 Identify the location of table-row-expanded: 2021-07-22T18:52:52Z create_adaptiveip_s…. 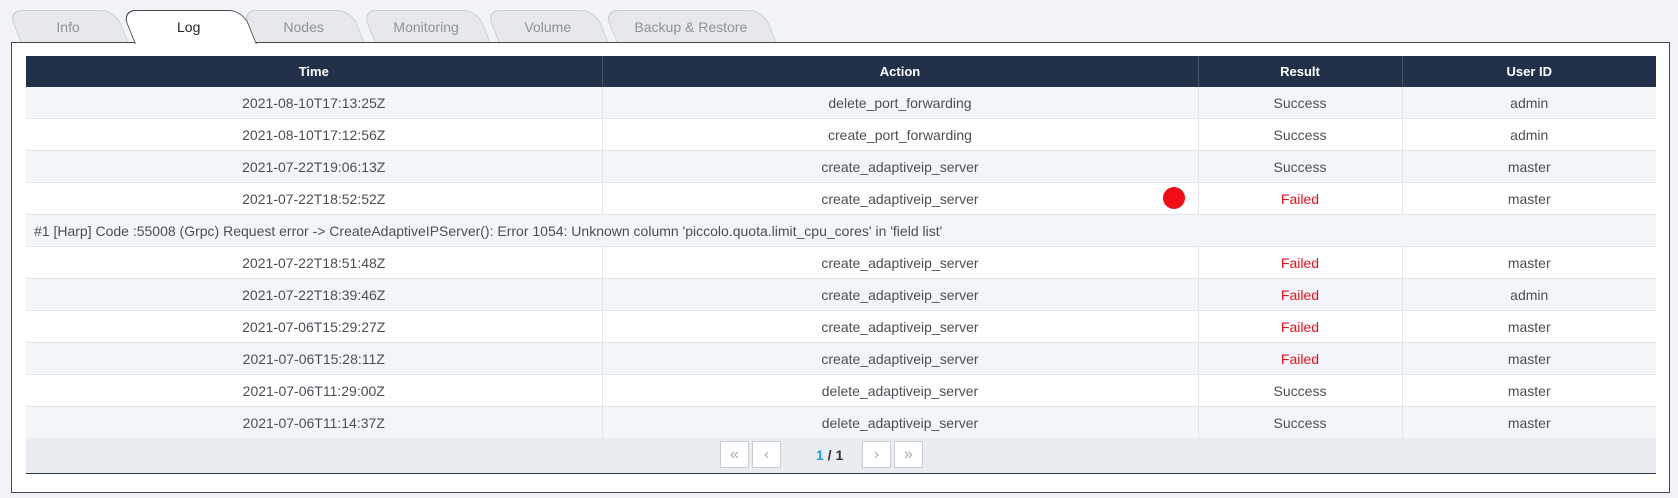
(841, 198).